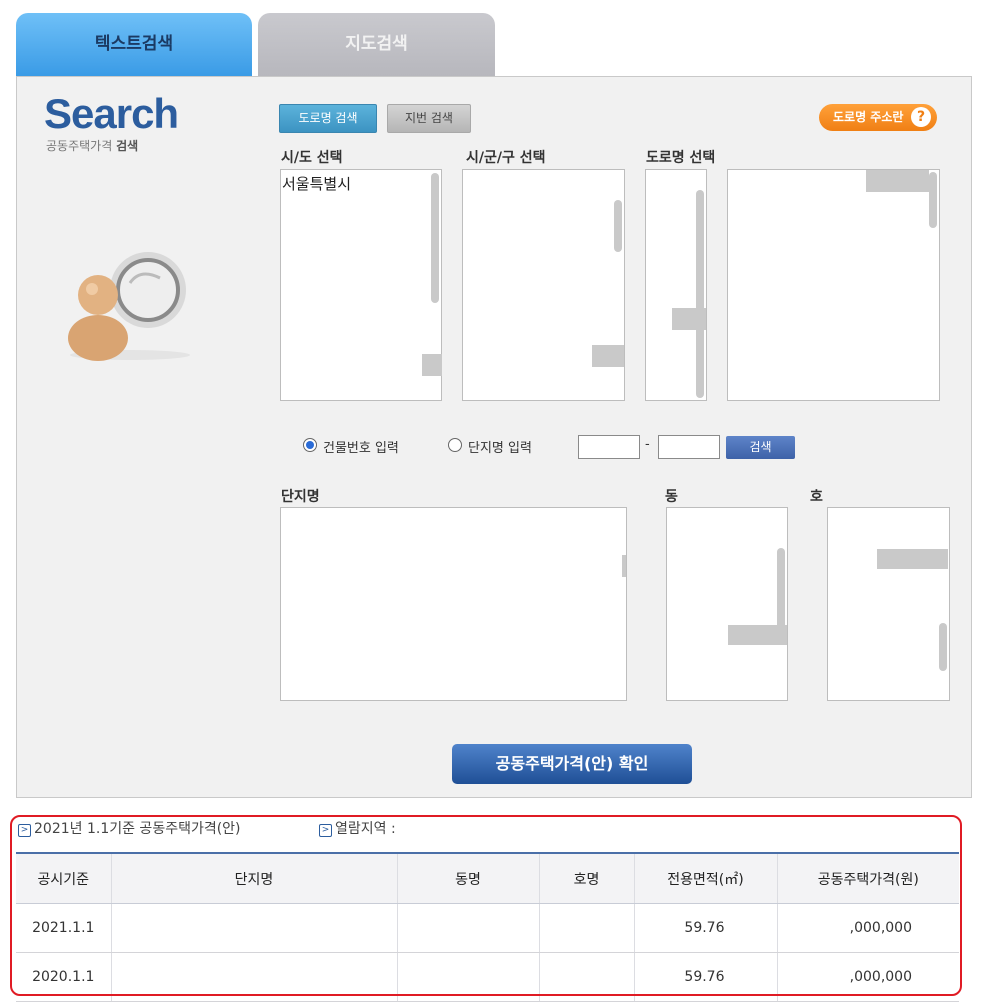 The image size is (984, 1002). Describe the element at coordinates (310, 445) in the screenshot. I see `building-number-radio` at that location.